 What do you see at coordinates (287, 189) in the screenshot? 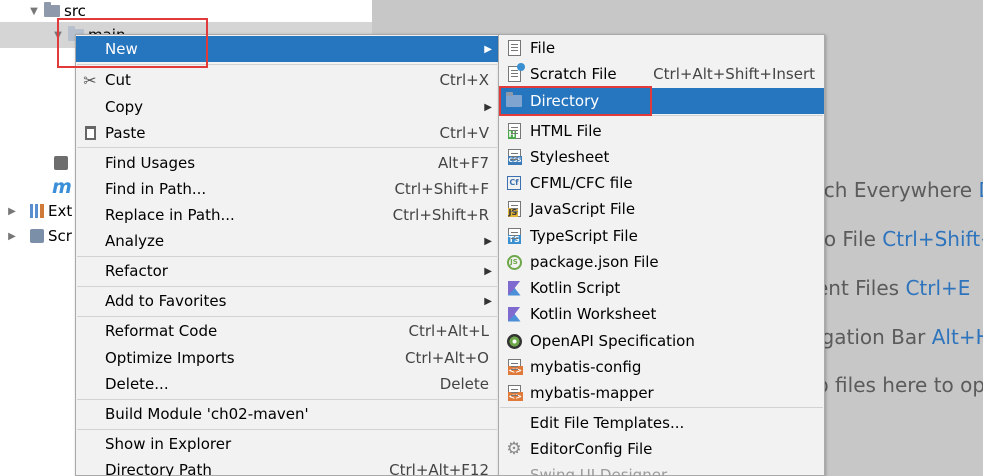
I see `menu-item-find-in-path: Find in Path... Ctrl+Shift+F` at bounding box center [287, 189].